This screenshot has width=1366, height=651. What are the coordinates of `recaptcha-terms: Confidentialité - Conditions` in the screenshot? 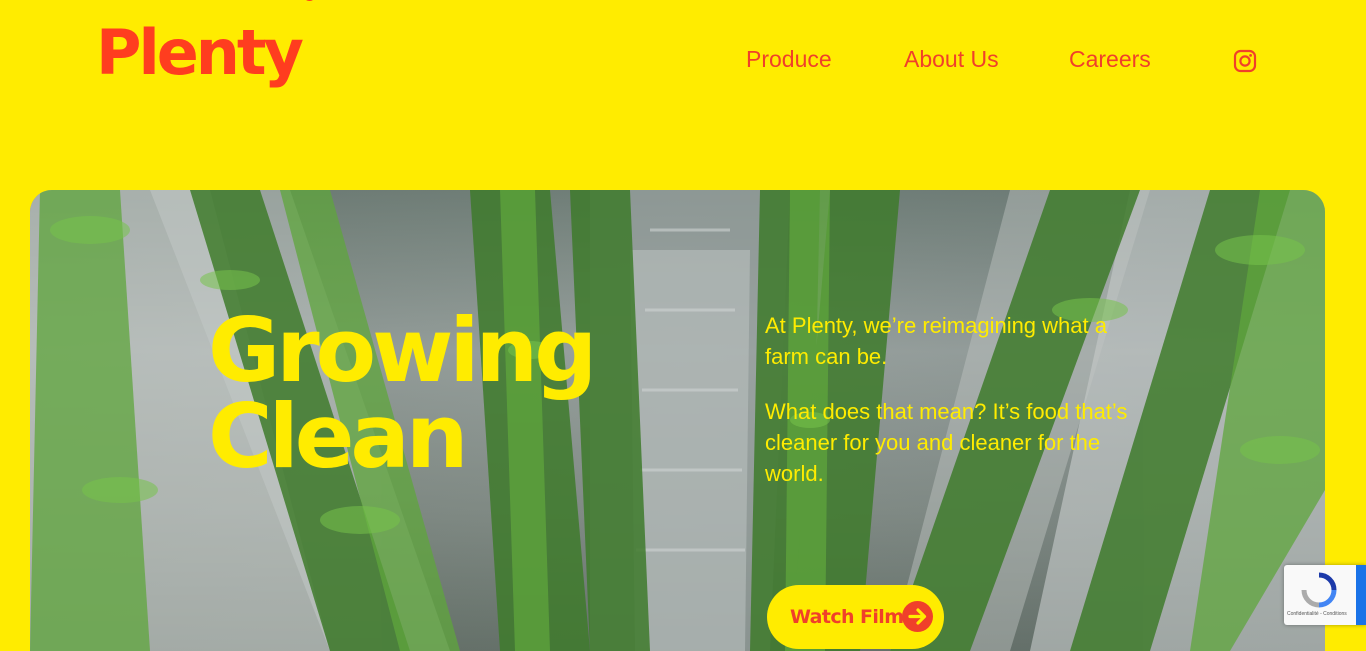 It's located at (1317, 614).